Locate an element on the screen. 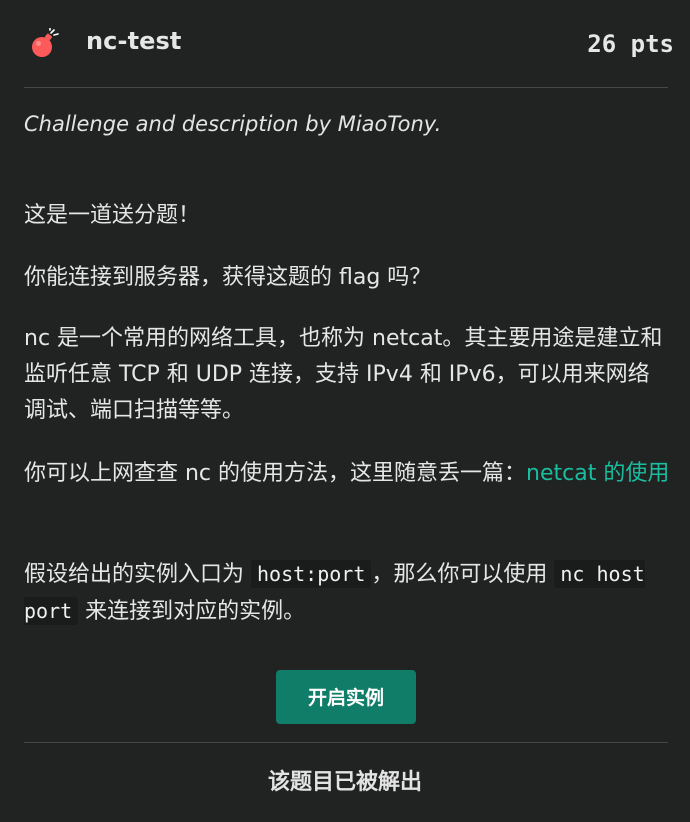 This screenshot has width=690, height=822. description-paragraph-4: 你可以上网查查 nc 的使用方法，这里随意丢一篇：netcat 的使用 is located at coordinates (347, 474).